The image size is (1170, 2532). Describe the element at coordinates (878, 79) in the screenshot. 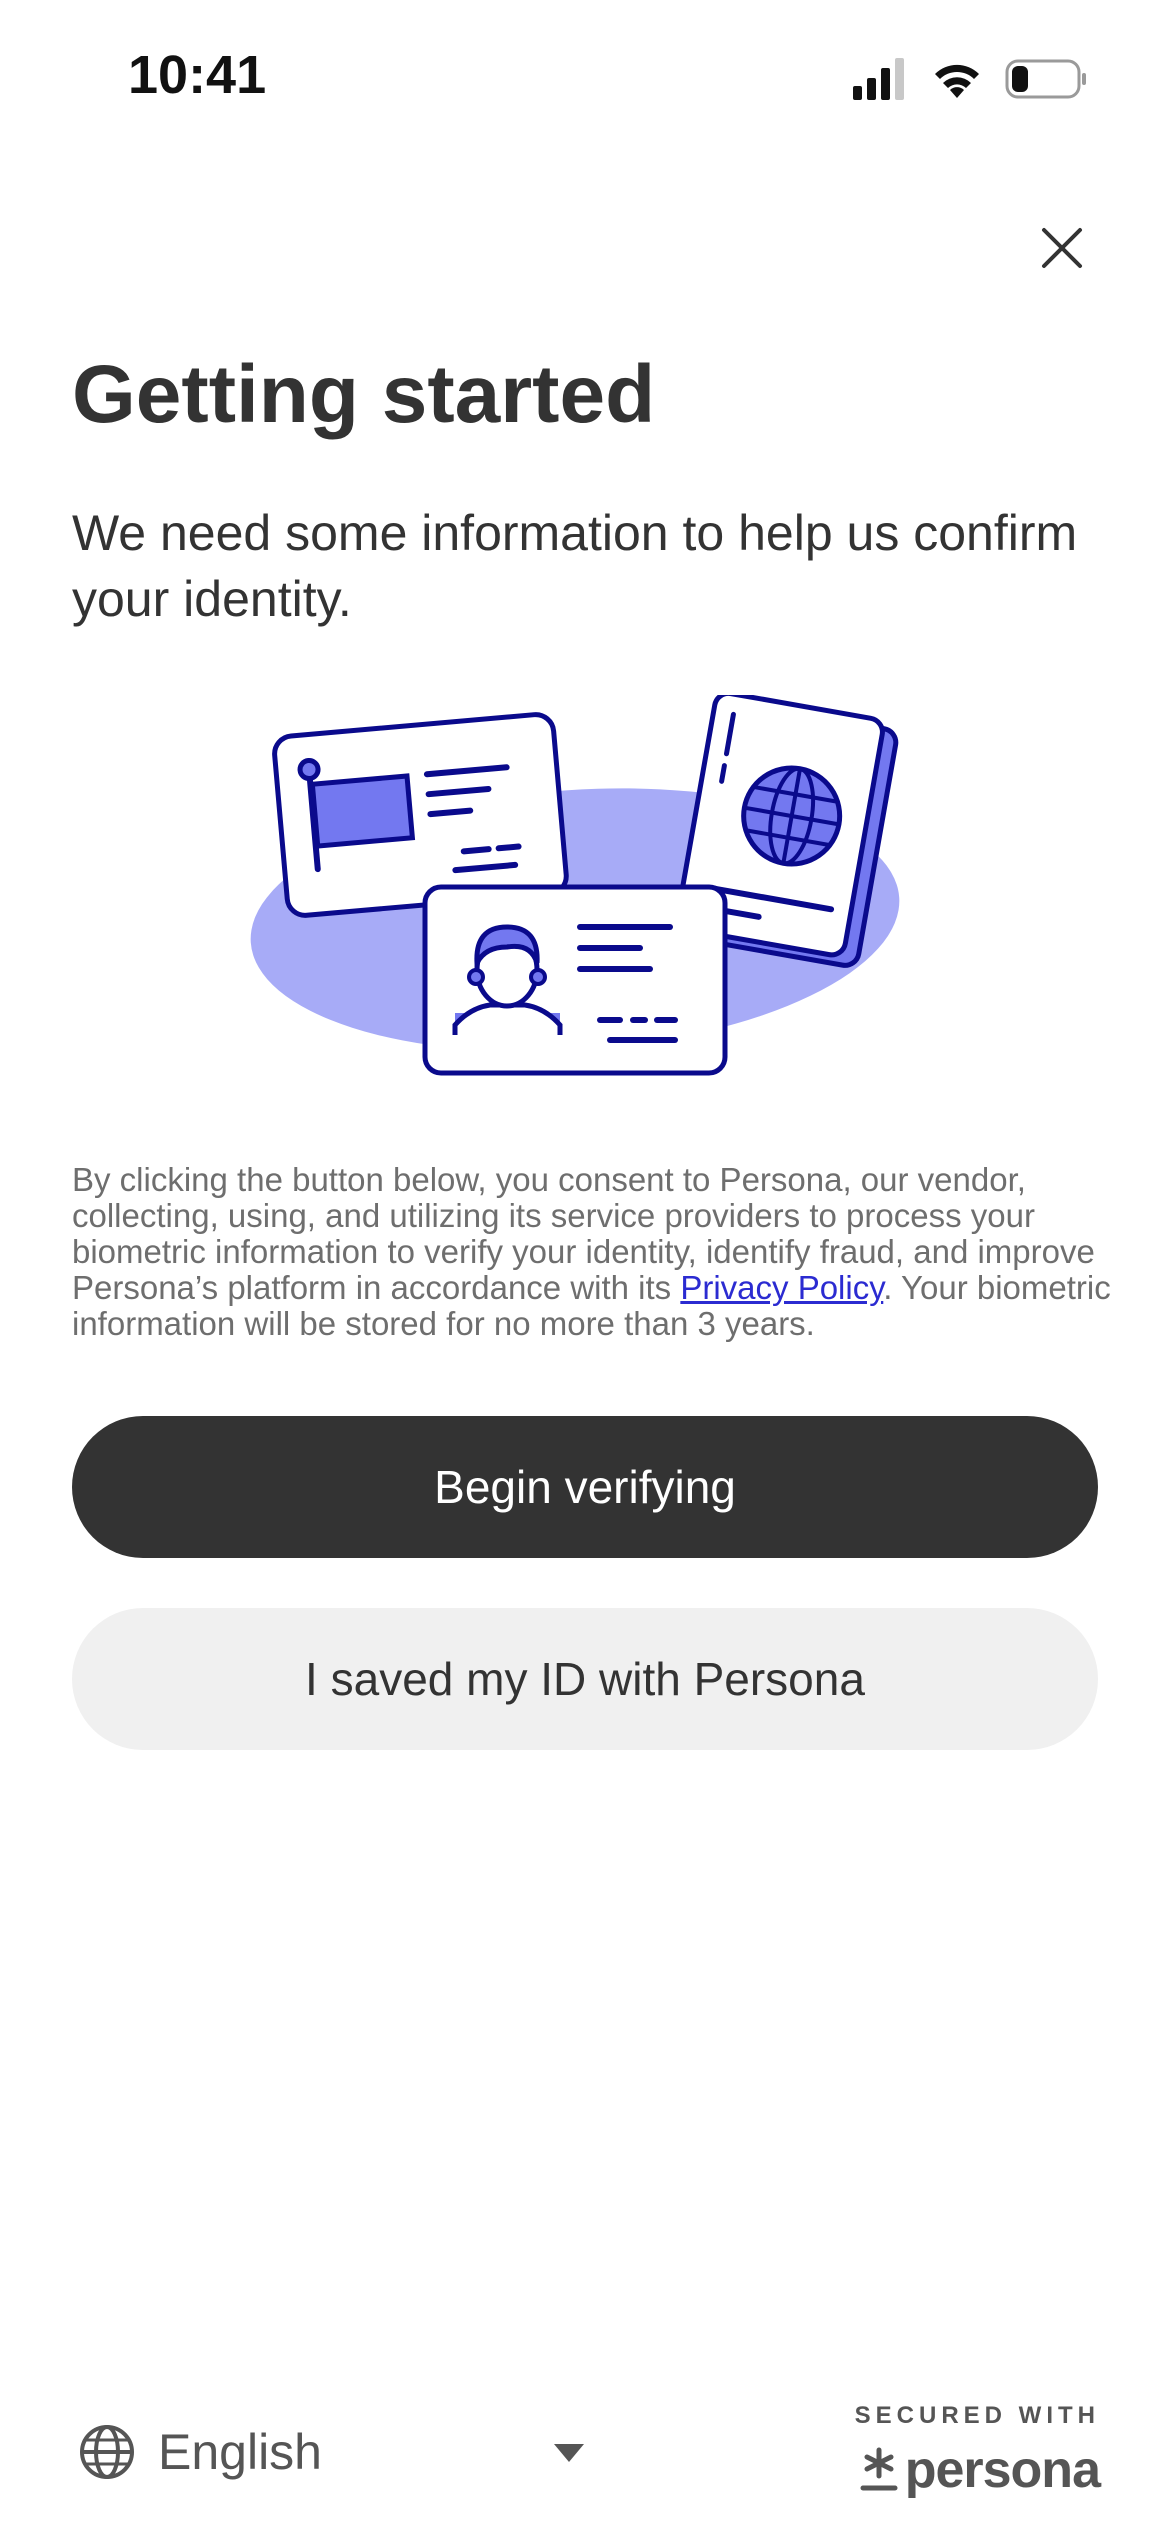

I see `signal-icon` at that location.